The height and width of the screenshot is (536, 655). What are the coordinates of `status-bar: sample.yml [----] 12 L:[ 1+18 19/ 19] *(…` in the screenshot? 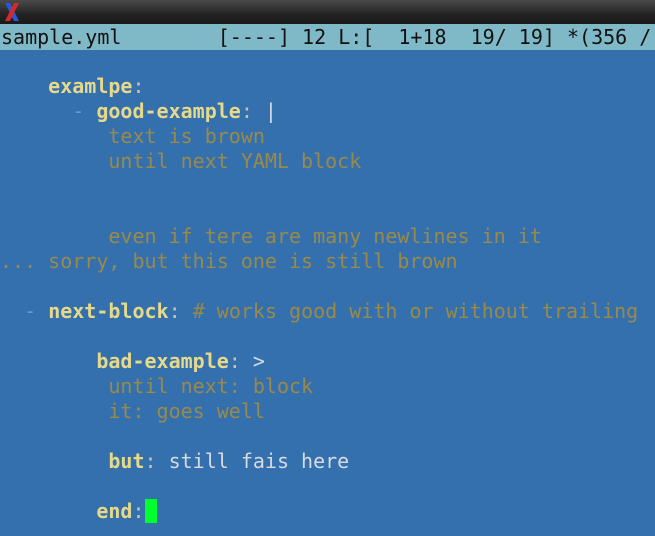 It's located at (327, 37).